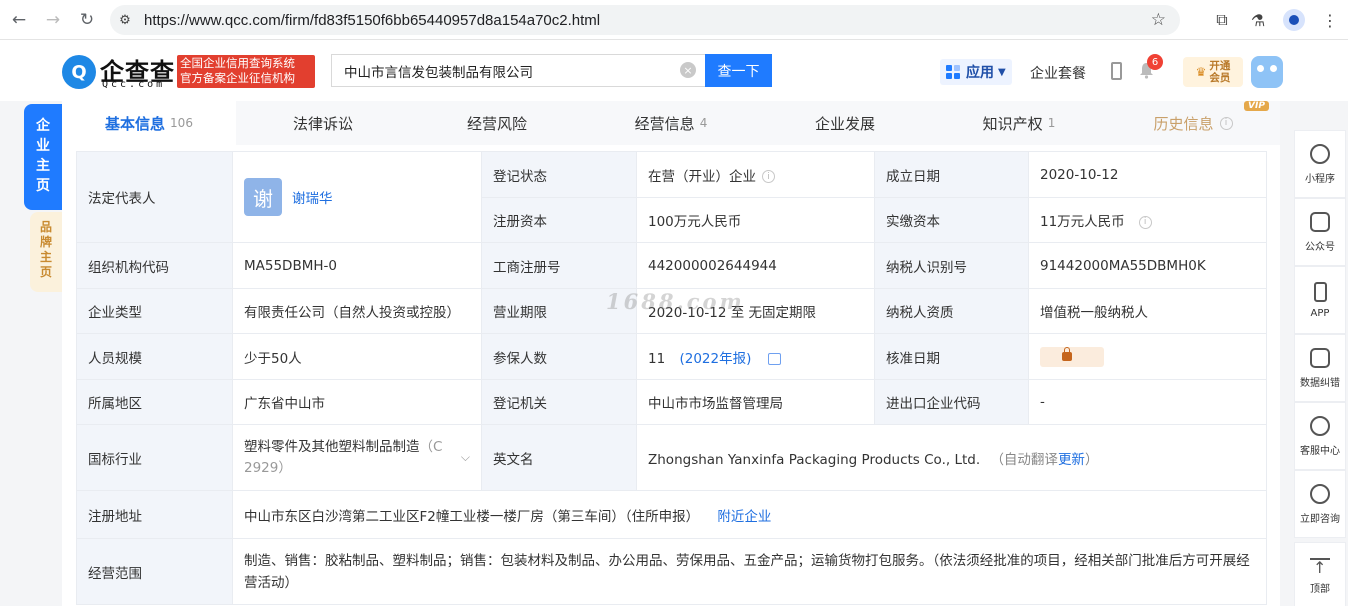 The width and height of the screenshot is (1348, 606). What do you see at coordinates (688, 70) in the screenshot?
I see `clear-search-icon: ×` at bounding box center [688, 70].